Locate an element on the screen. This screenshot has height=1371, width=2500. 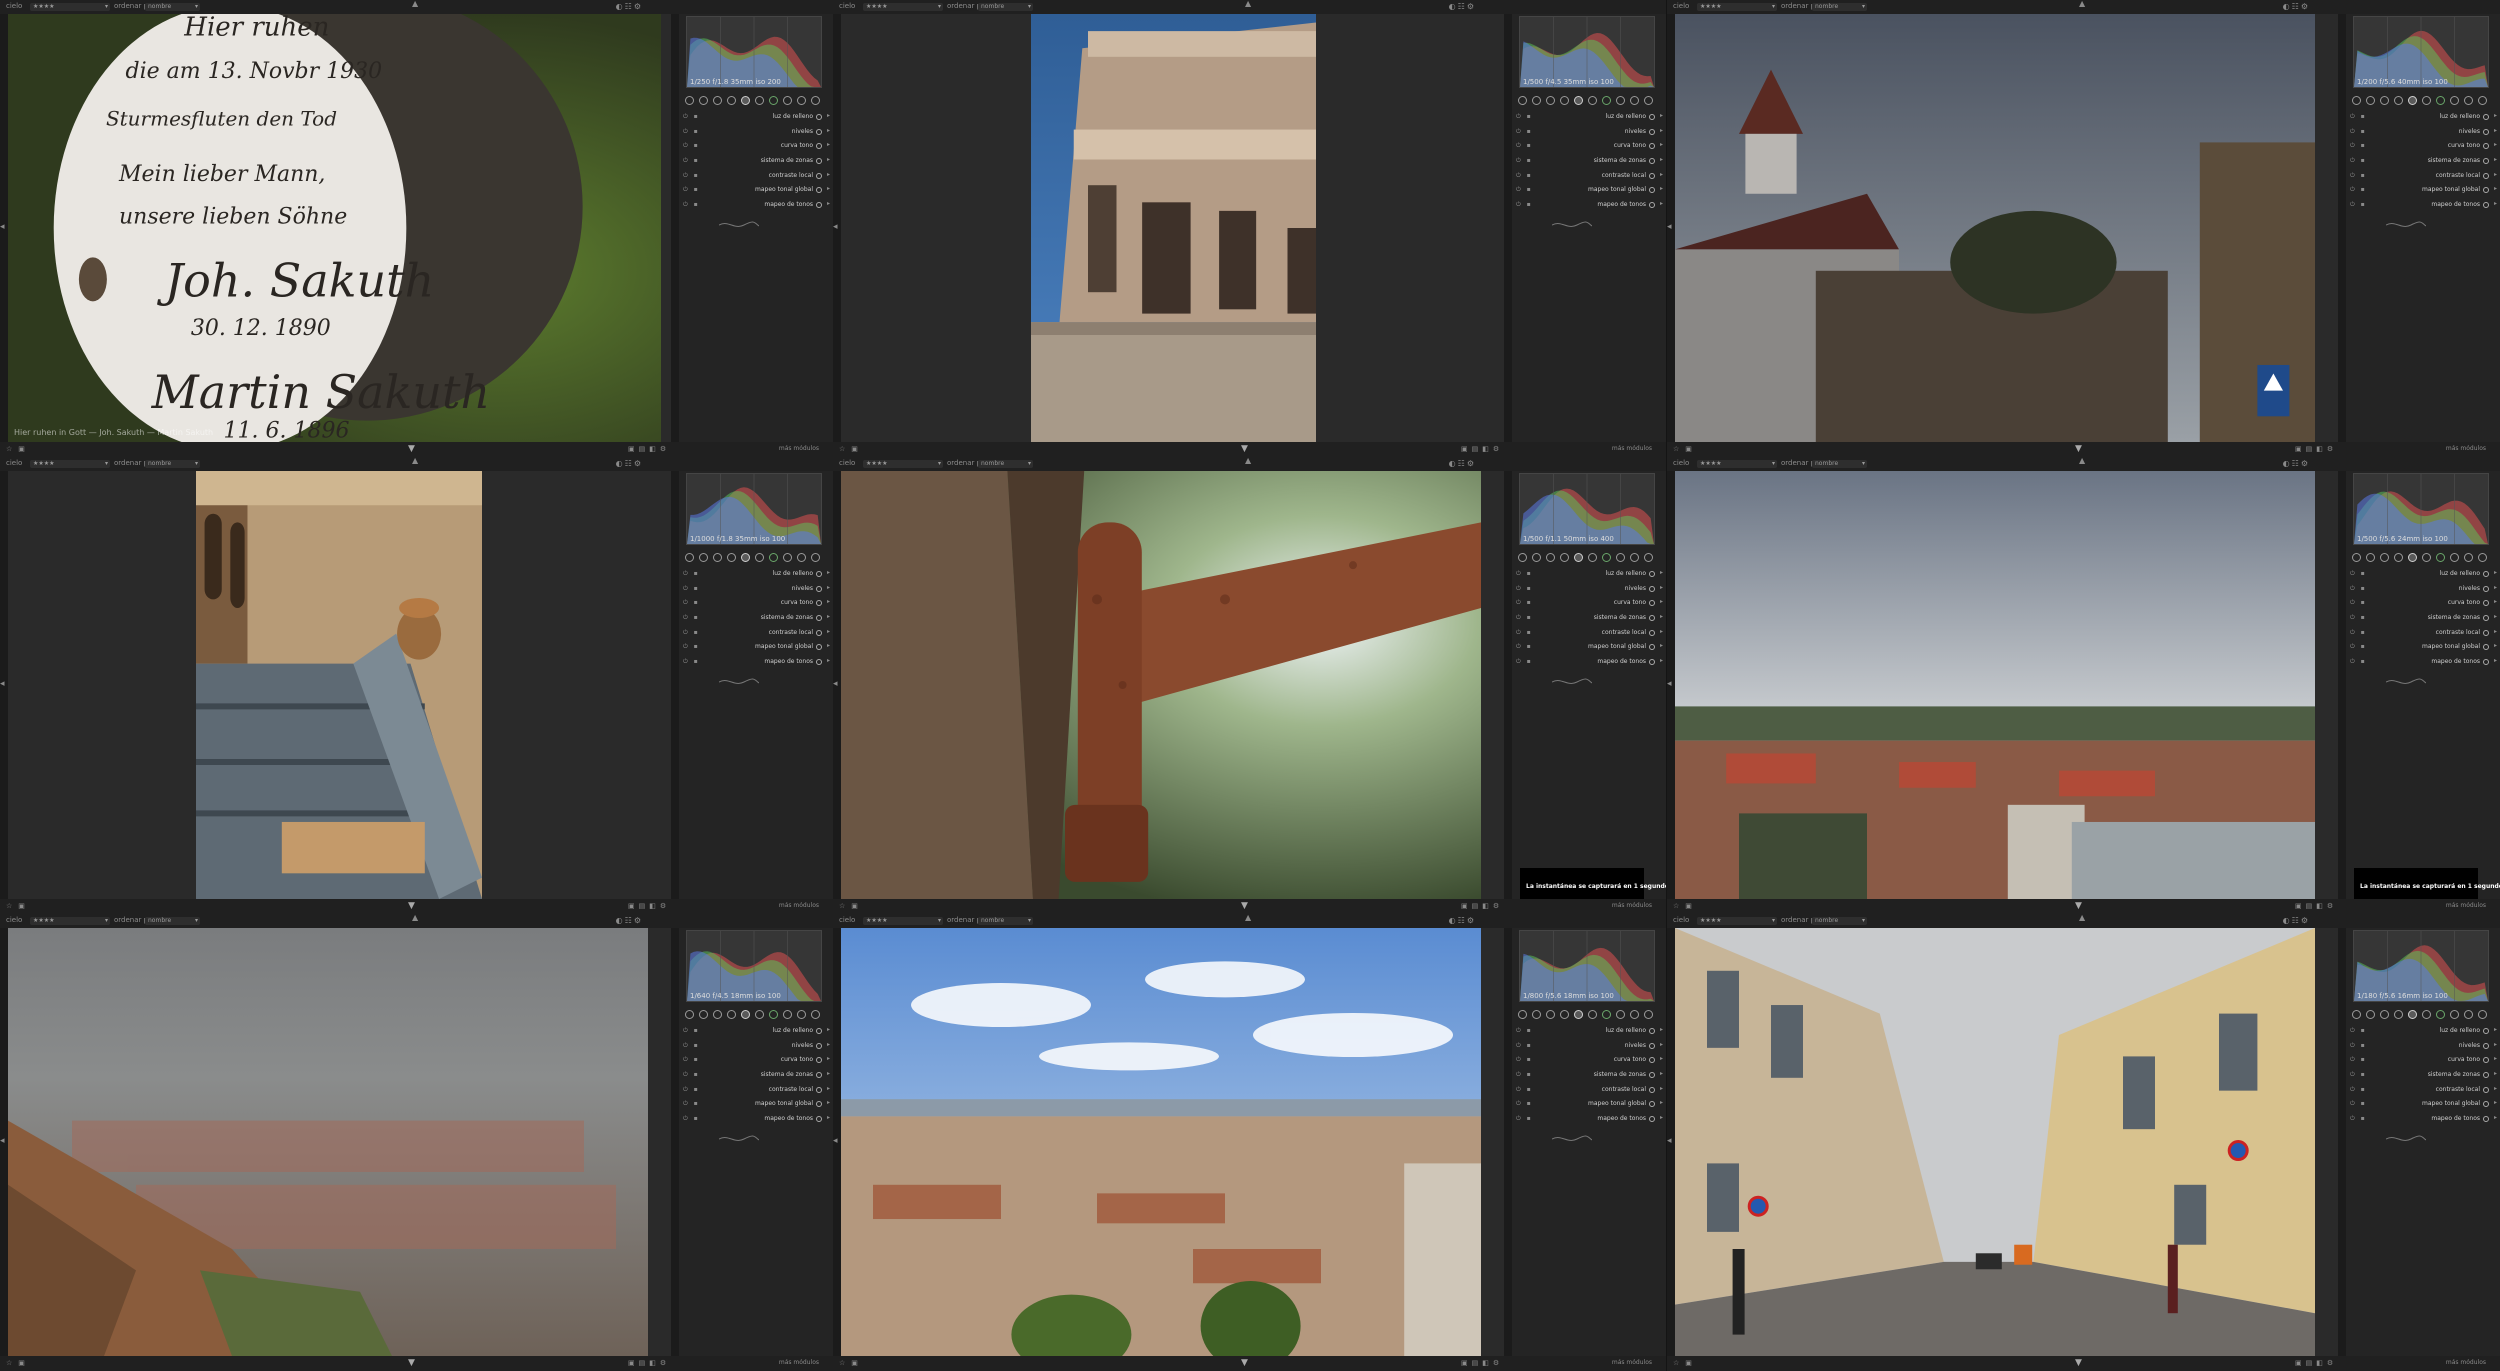
histogram: 1/640 f/4.5 18mm iso 100 is located at coordinates (754, 966).